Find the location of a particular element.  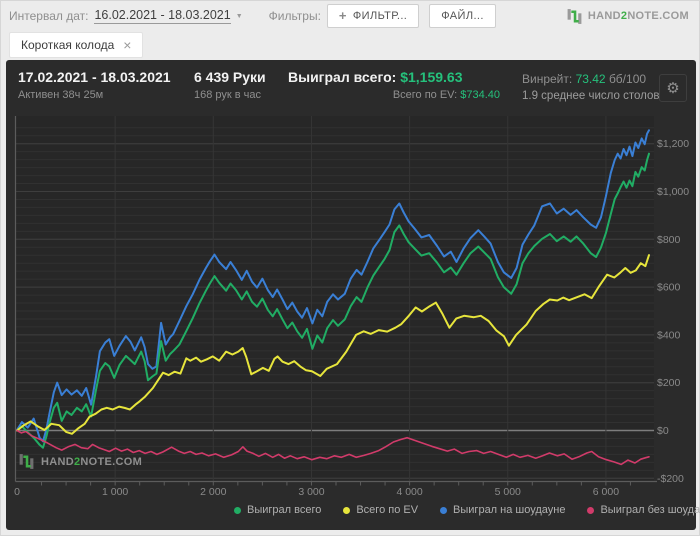

legend-item-3: Выиграл без шоудауна is located at coordinates (643, 510).